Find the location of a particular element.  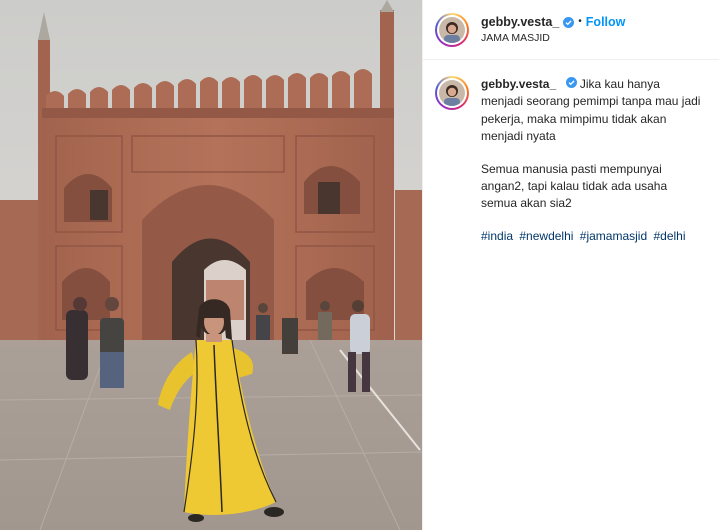

caption-username-link: gebby.vesta_ is located at coordinates (518, 84).